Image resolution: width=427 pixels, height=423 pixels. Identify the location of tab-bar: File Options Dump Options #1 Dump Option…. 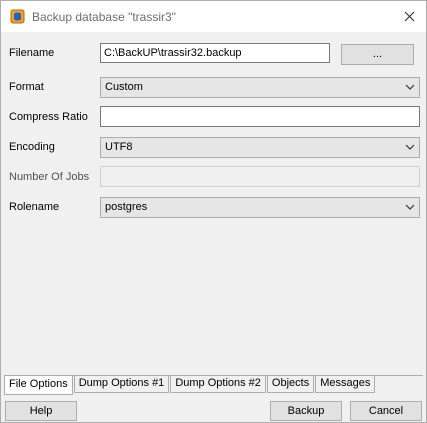
(190, 385).